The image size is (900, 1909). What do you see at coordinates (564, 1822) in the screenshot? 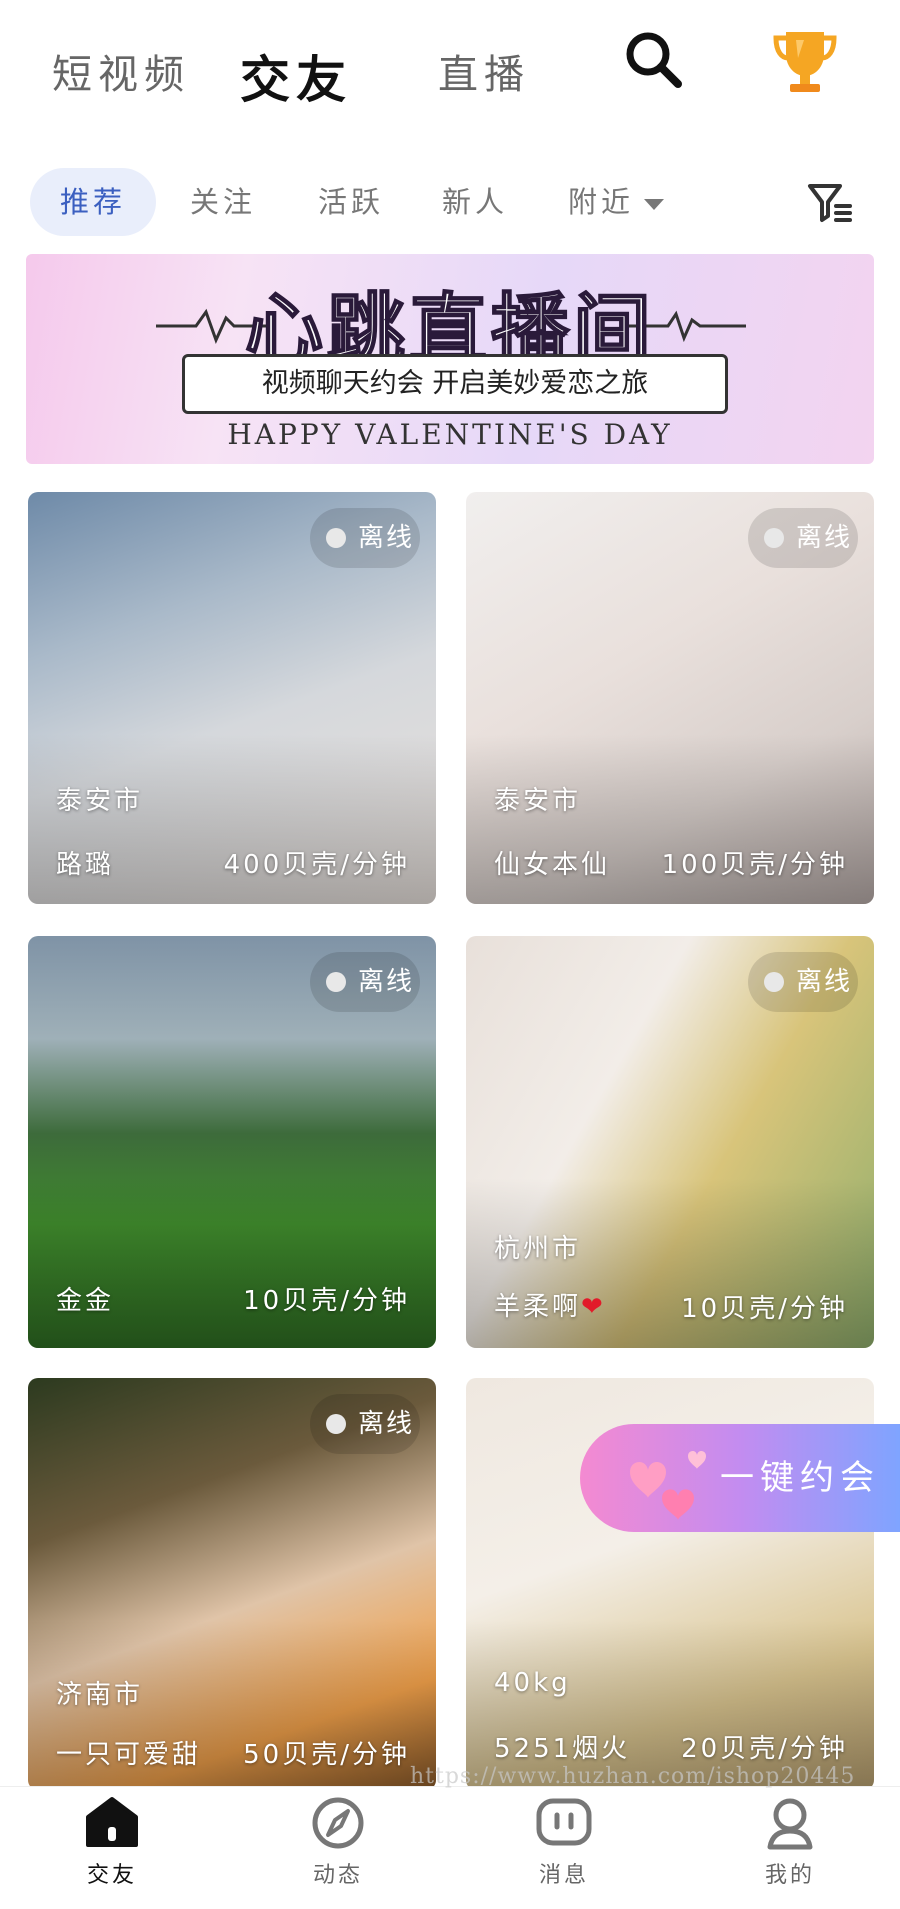
I see `message-icon` at bounding box center [564, 1822].